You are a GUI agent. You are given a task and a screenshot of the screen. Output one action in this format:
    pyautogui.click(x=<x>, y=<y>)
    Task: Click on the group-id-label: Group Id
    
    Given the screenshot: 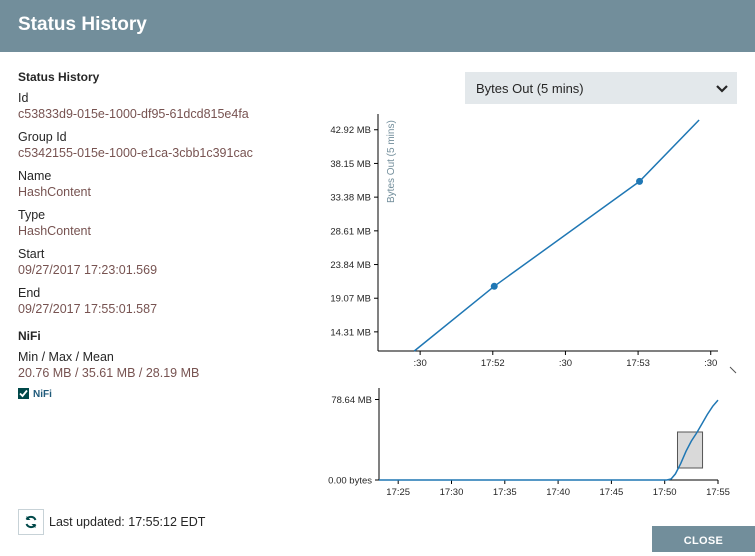 What is the action you would take?
    pyautogui.click(x=42, y=137)
    